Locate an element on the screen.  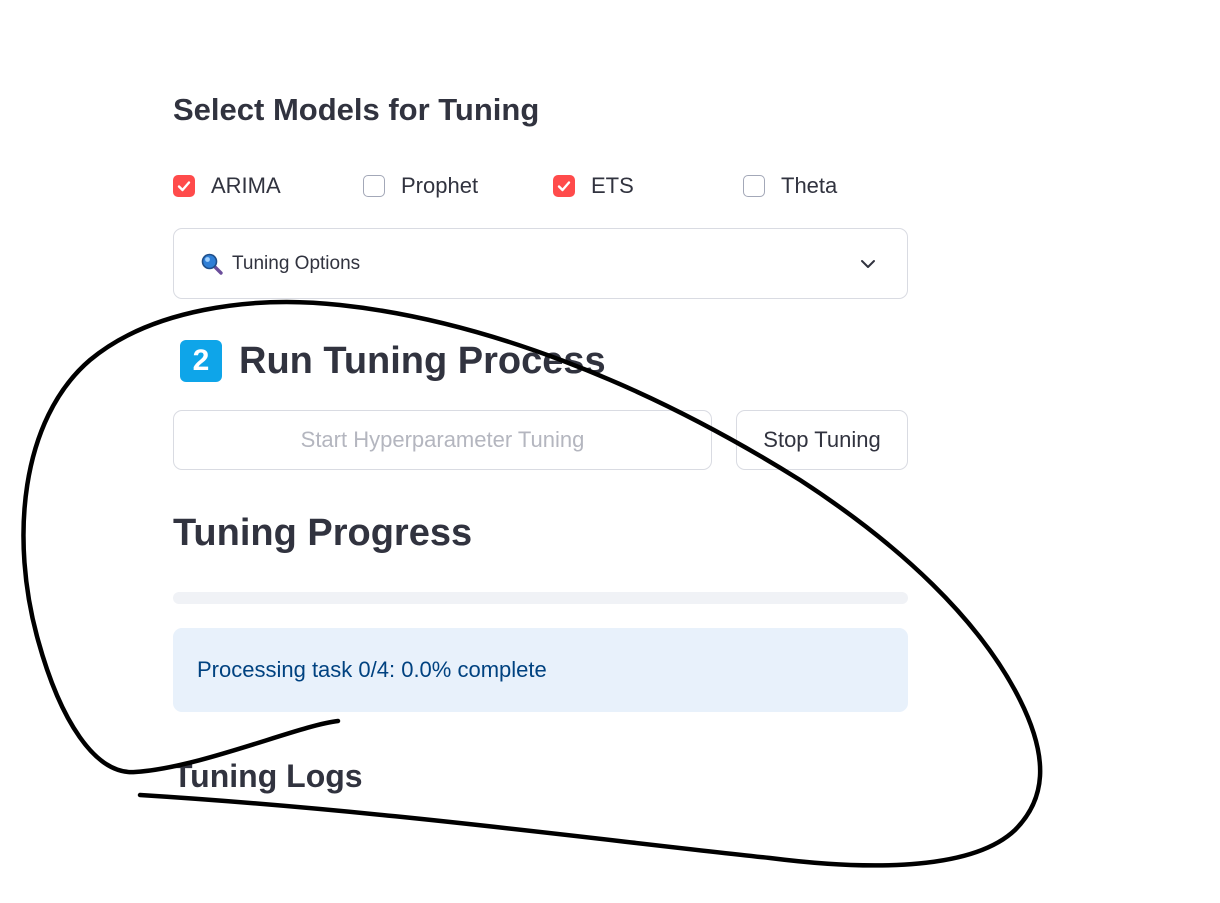
checkbox-ets-label: ETS is located at coordinates (612, 185).